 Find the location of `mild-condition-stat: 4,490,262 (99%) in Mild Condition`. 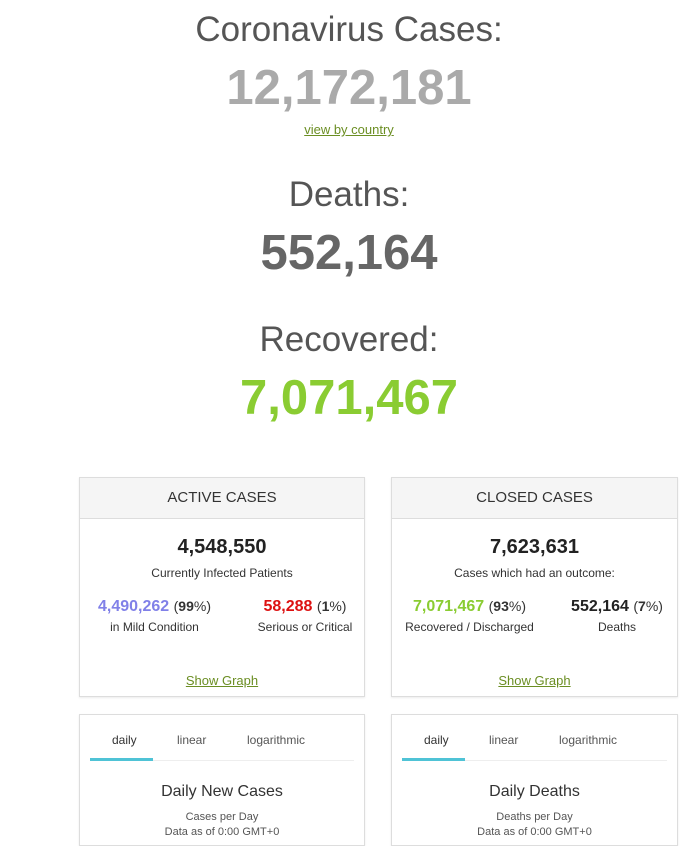

mild-condition-stat: 4,490,262 (99%) in Mild Condition is located at coordinates (154, 616).